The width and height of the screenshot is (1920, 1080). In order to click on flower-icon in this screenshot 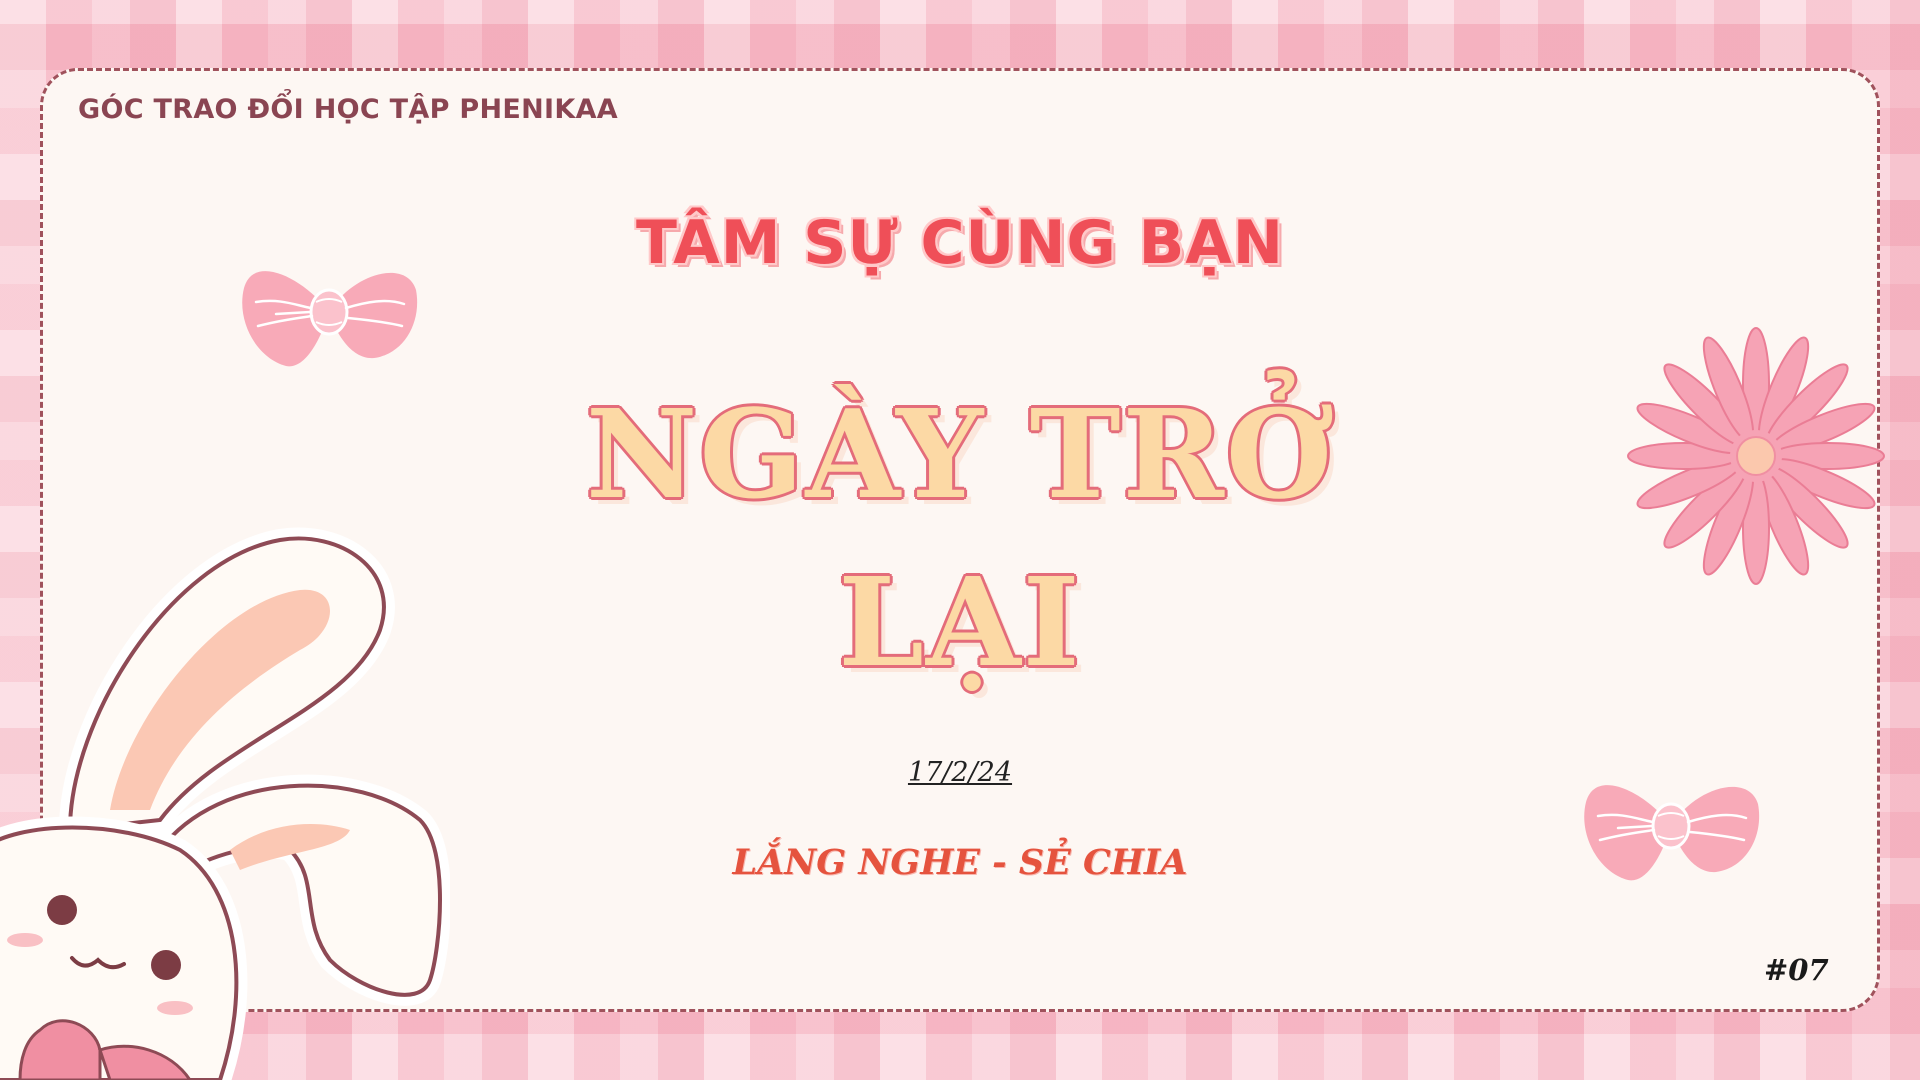, I will do `click(1756, 456)`.